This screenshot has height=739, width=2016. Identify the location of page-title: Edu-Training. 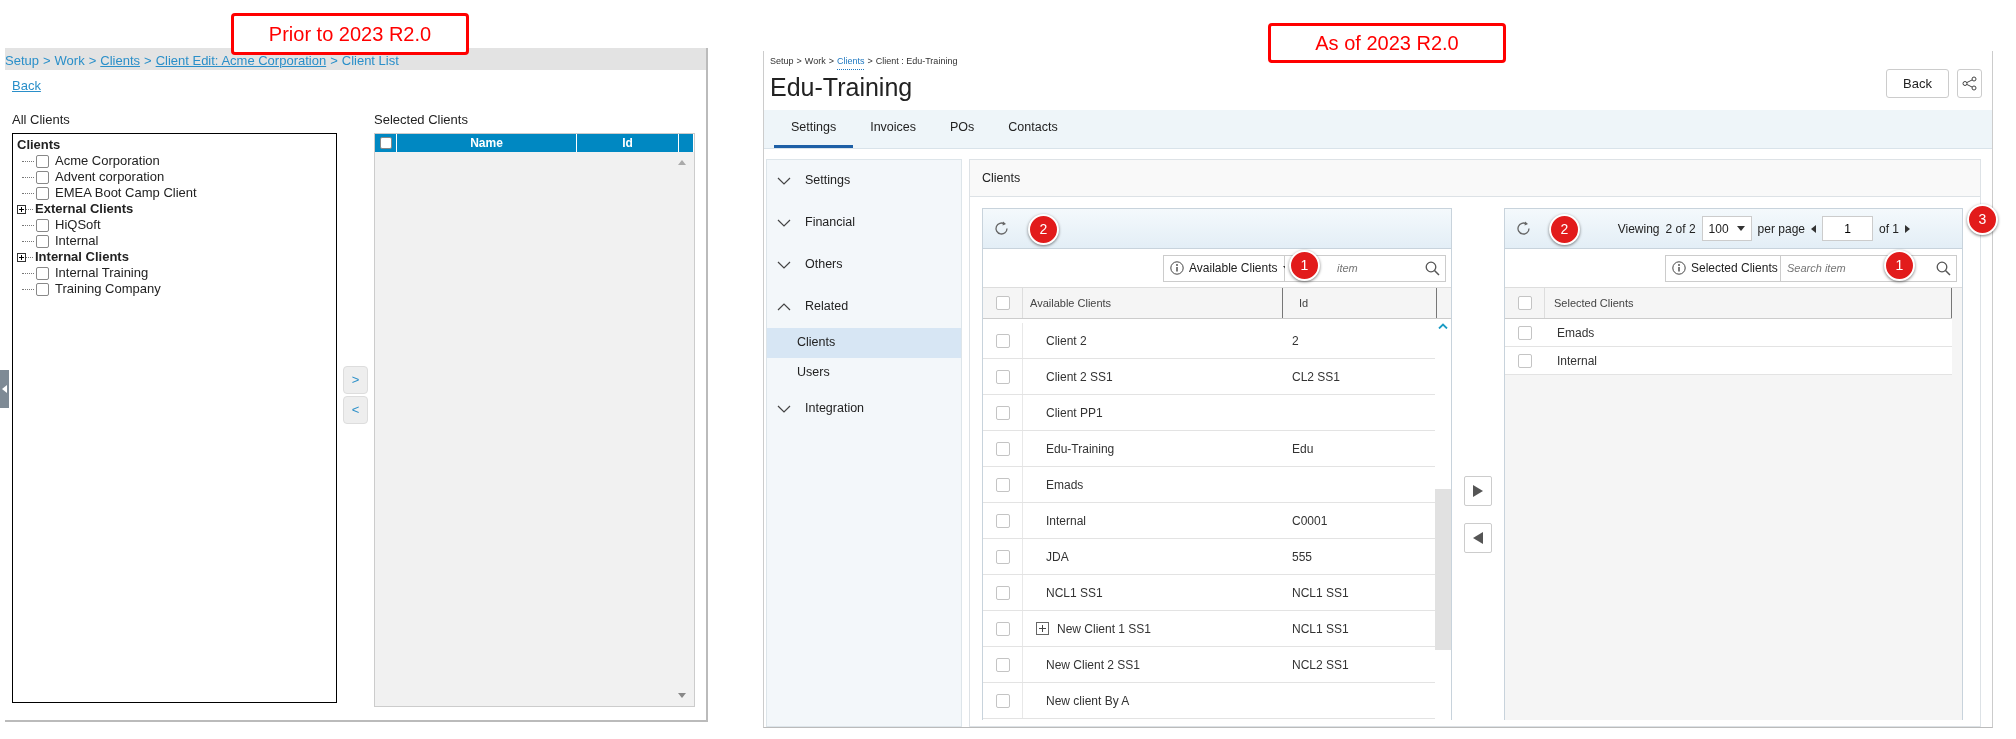
(841, 86).